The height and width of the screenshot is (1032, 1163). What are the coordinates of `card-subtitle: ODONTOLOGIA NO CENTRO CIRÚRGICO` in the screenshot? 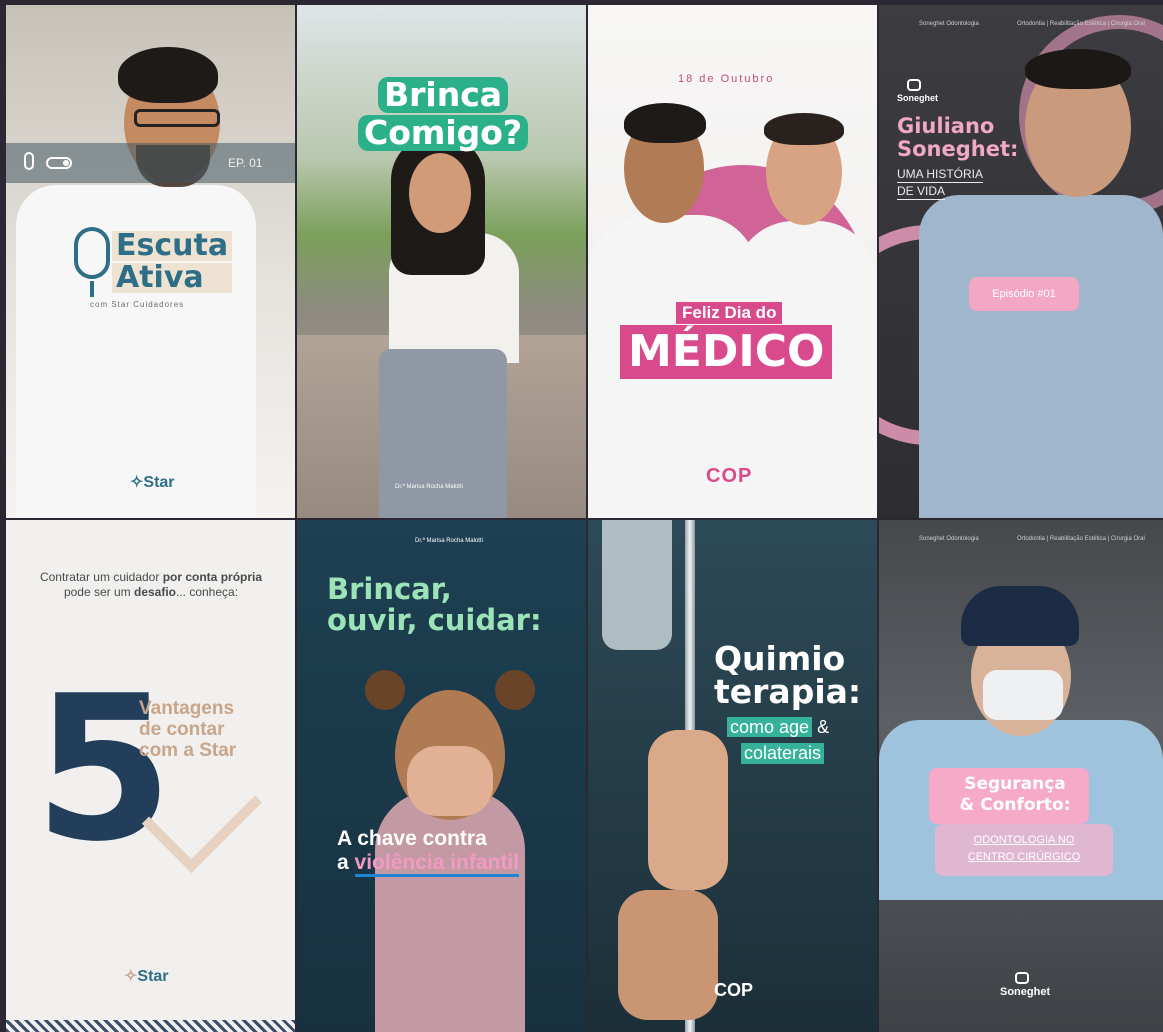 It's located at (1024, 848).